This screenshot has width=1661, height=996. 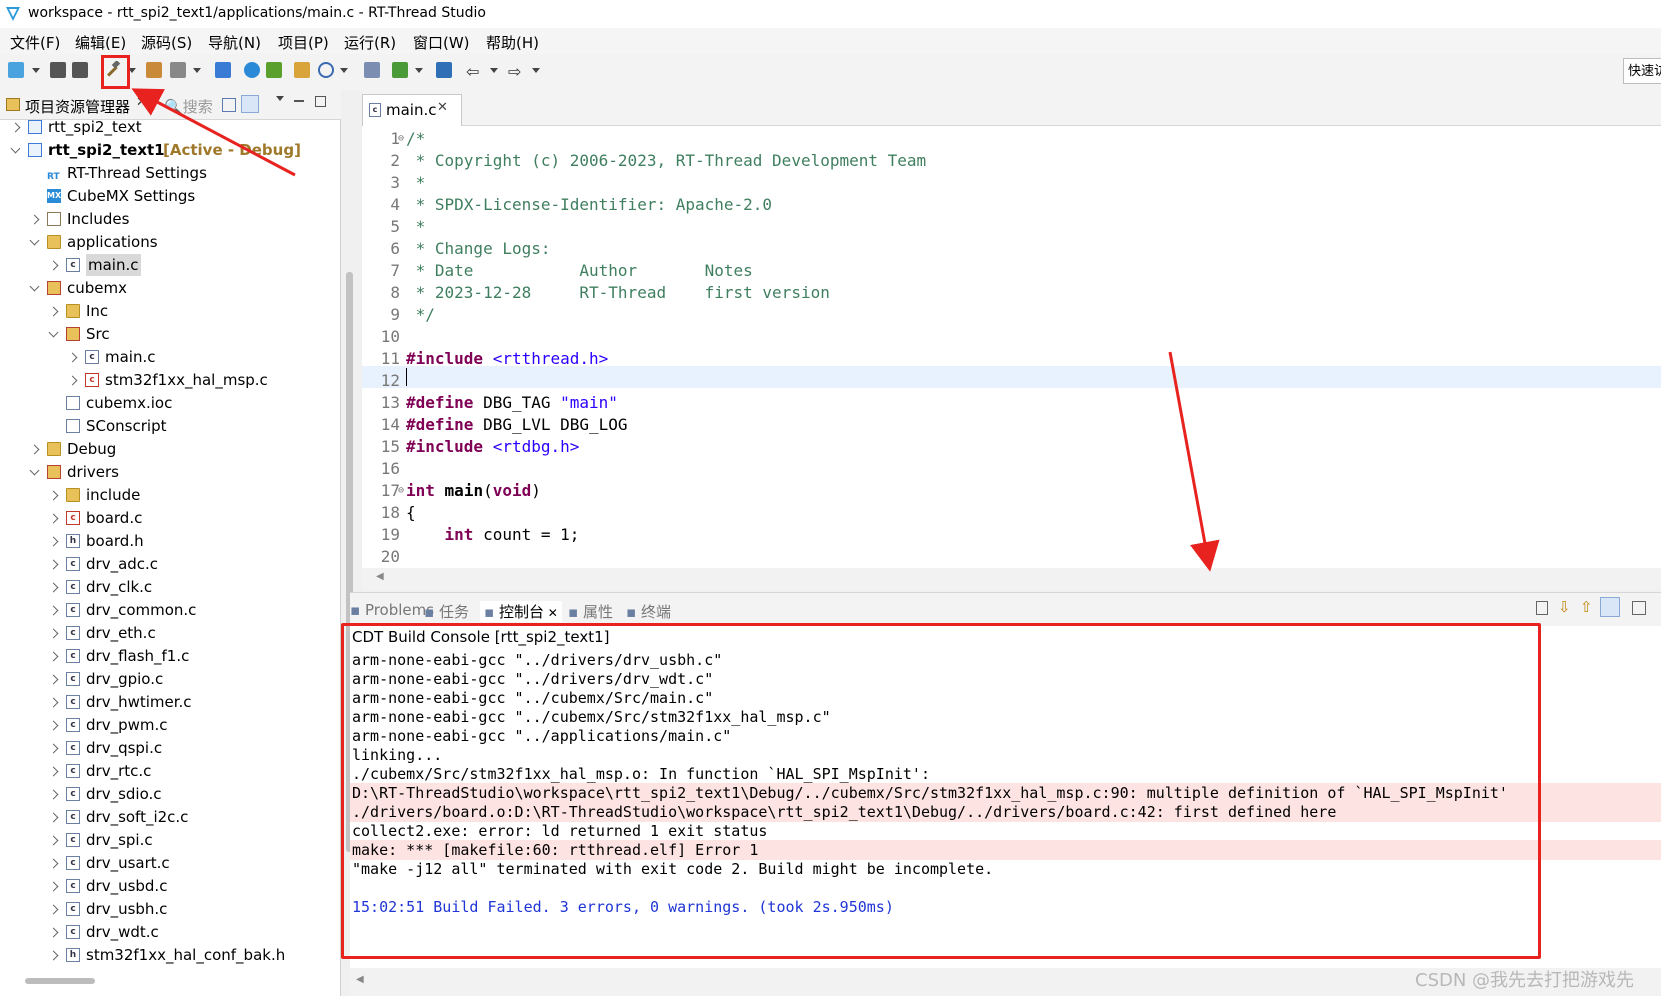 I want to click on tree-item: cubemx.ioc, so click(x=165, y=403).